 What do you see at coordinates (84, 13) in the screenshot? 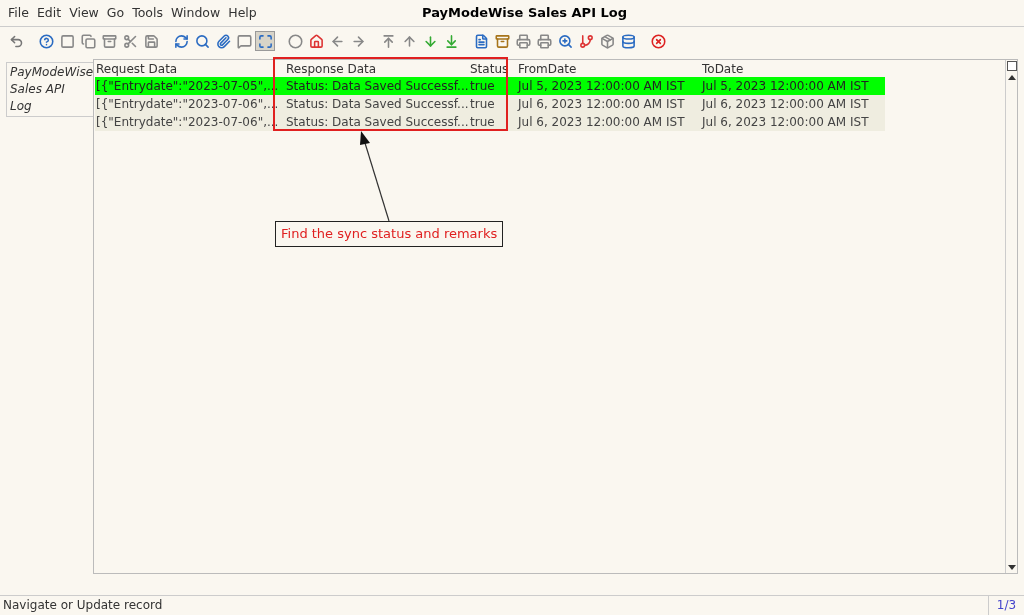
I see `menu-item: View` at bounding box center [84, 13].